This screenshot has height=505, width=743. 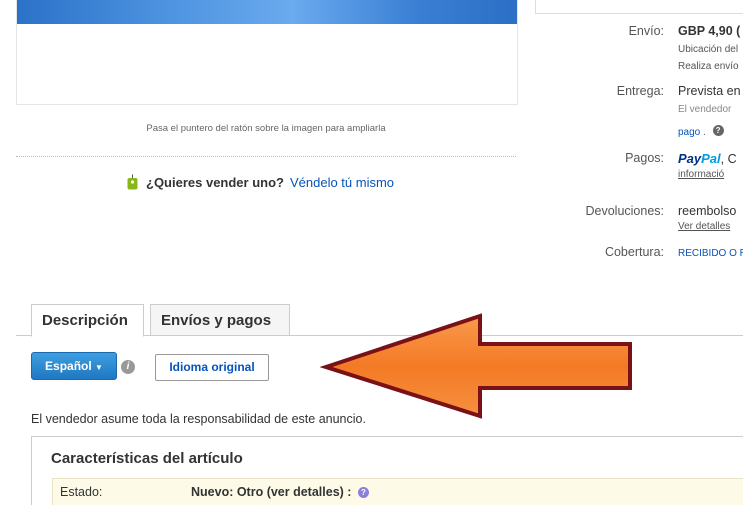 I want to click on sell-one-row: ¿Quieres vender uno? Véndelo tú mismo, so click(x=260, y=182).